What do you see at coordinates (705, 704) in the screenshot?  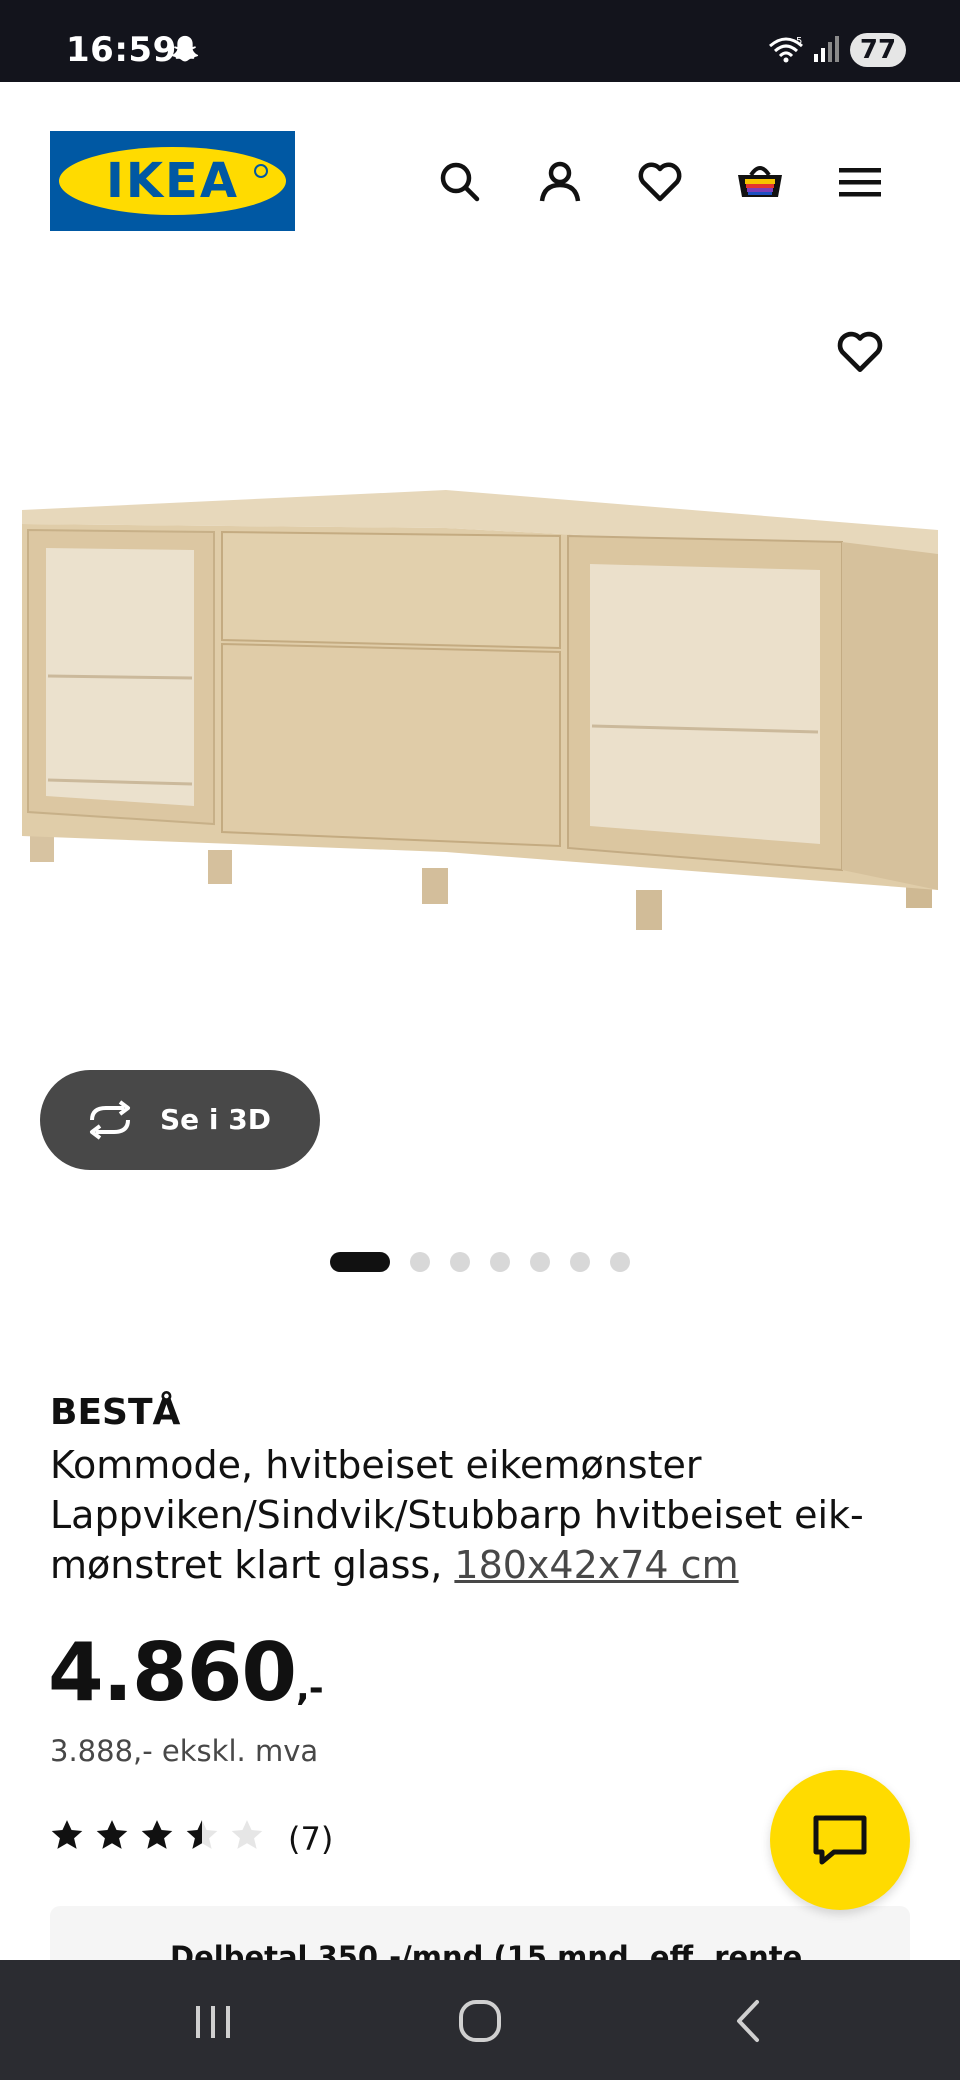 I see `right-glass-pane` at bounding box center [705, 704].